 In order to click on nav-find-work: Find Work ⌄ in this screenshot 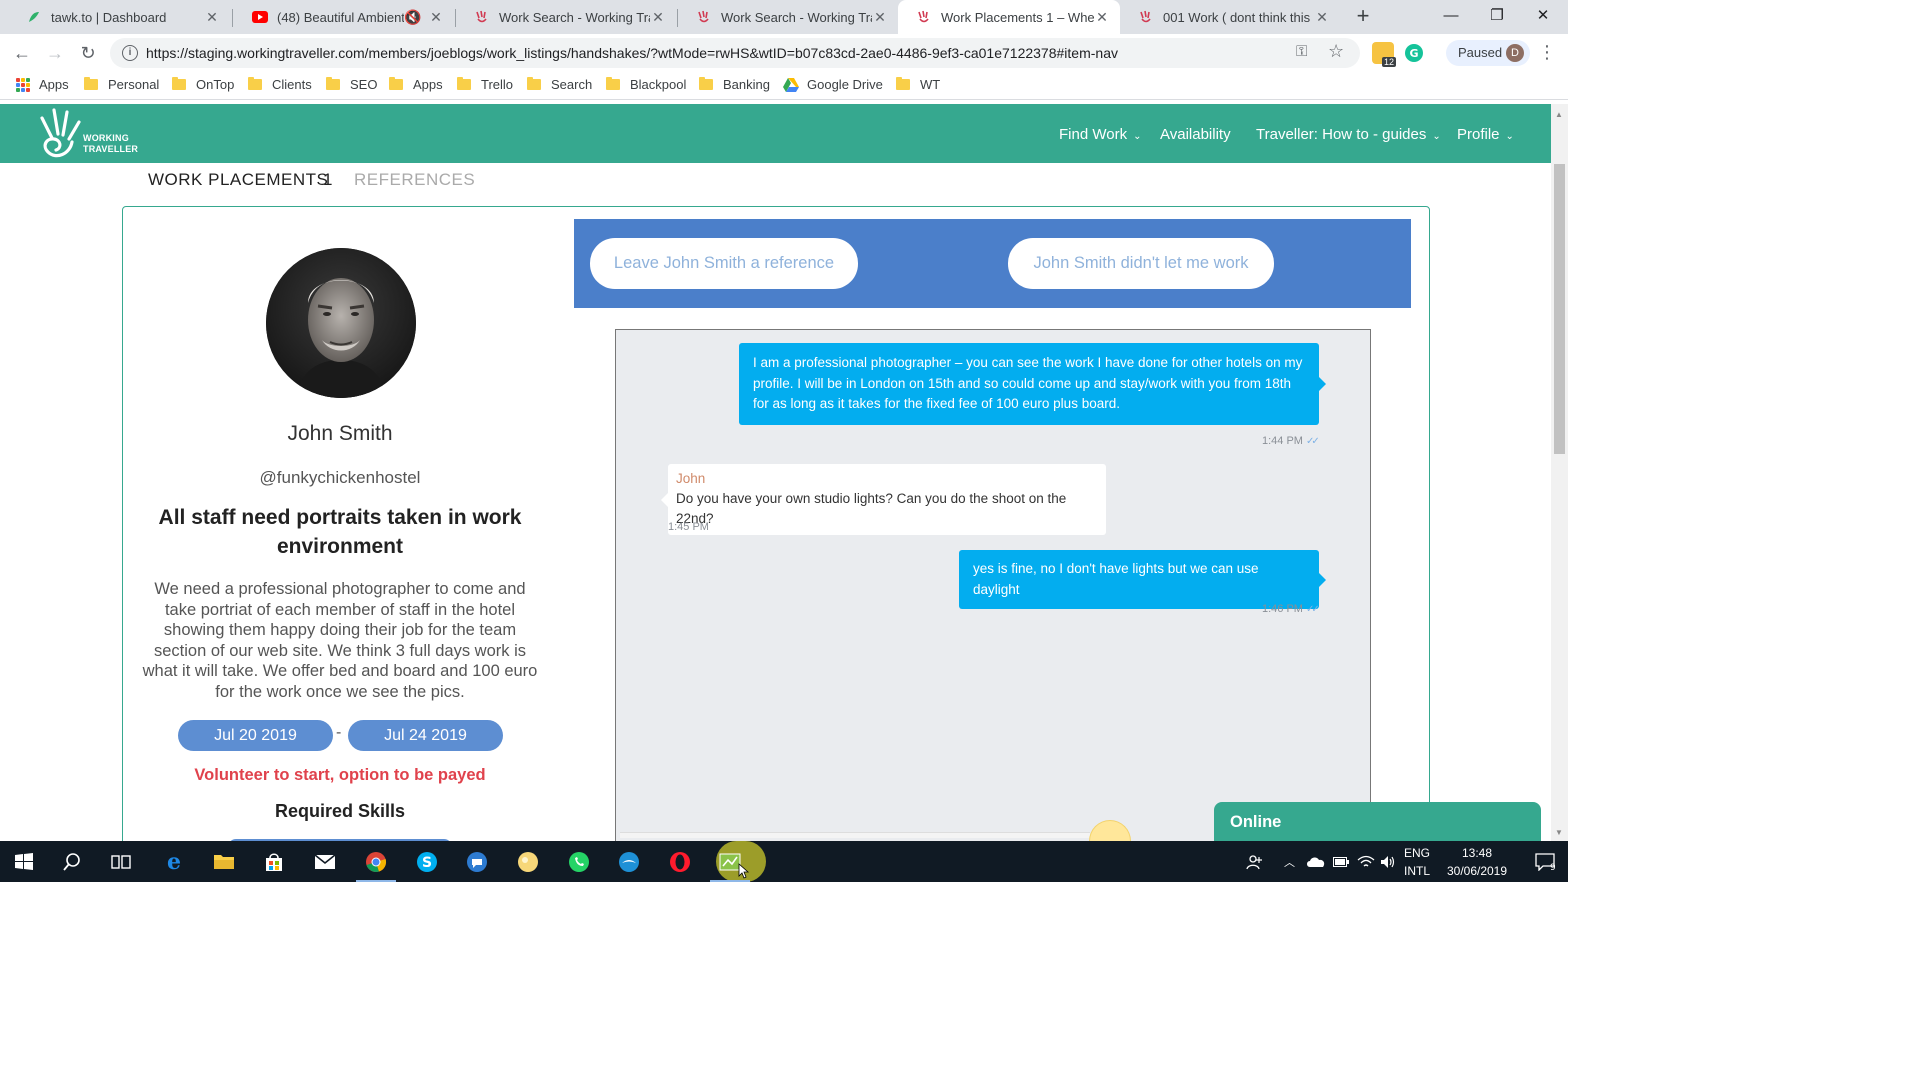, I will do `click(1100, 134)`.